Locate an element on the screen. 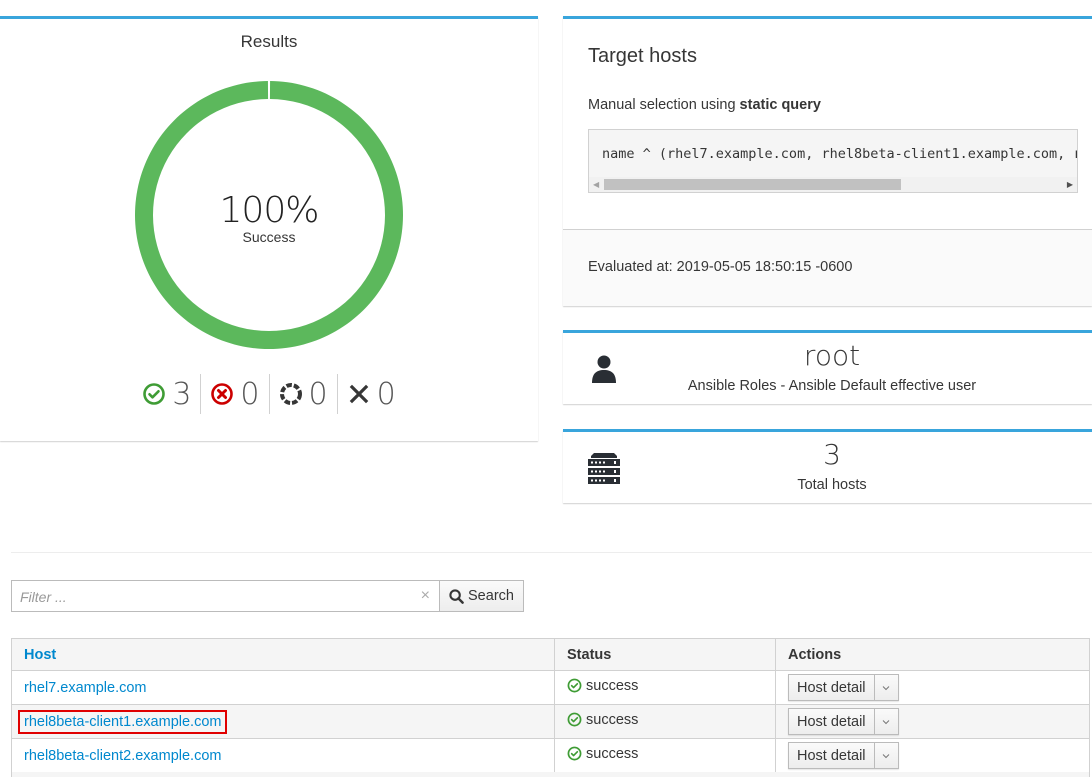 The width and height of the screenshot is (1092, 777). column-header-host: Host is located at coordinates (283, 654).